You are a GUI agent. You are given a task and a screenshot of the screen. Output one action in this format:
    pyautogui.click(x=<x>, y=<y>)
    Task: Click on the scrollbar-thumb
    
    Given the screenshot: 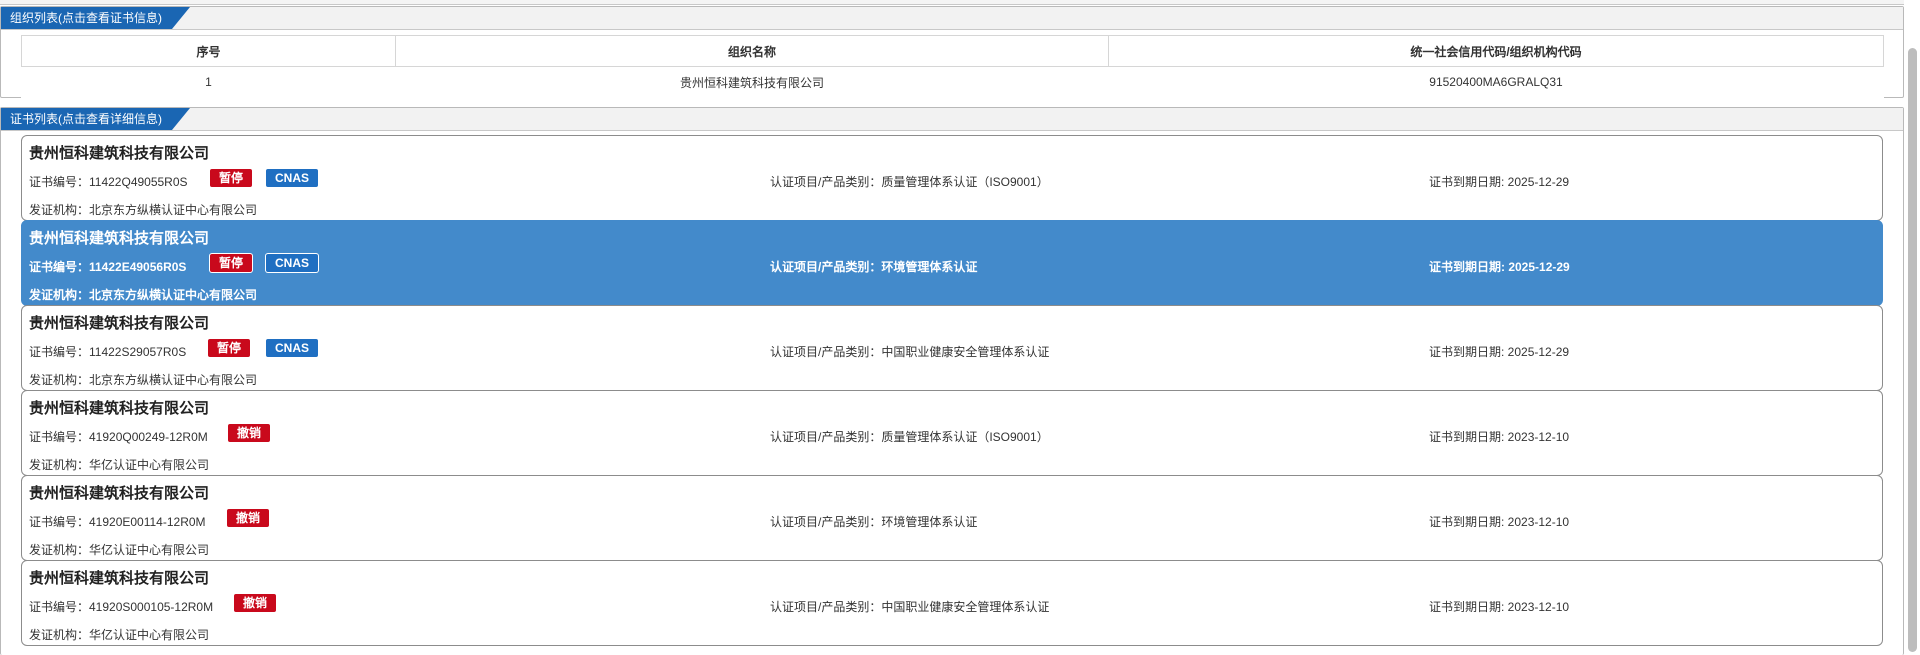 What is the action you would take?
    pyautogui.click(x=1912, y=350)
    